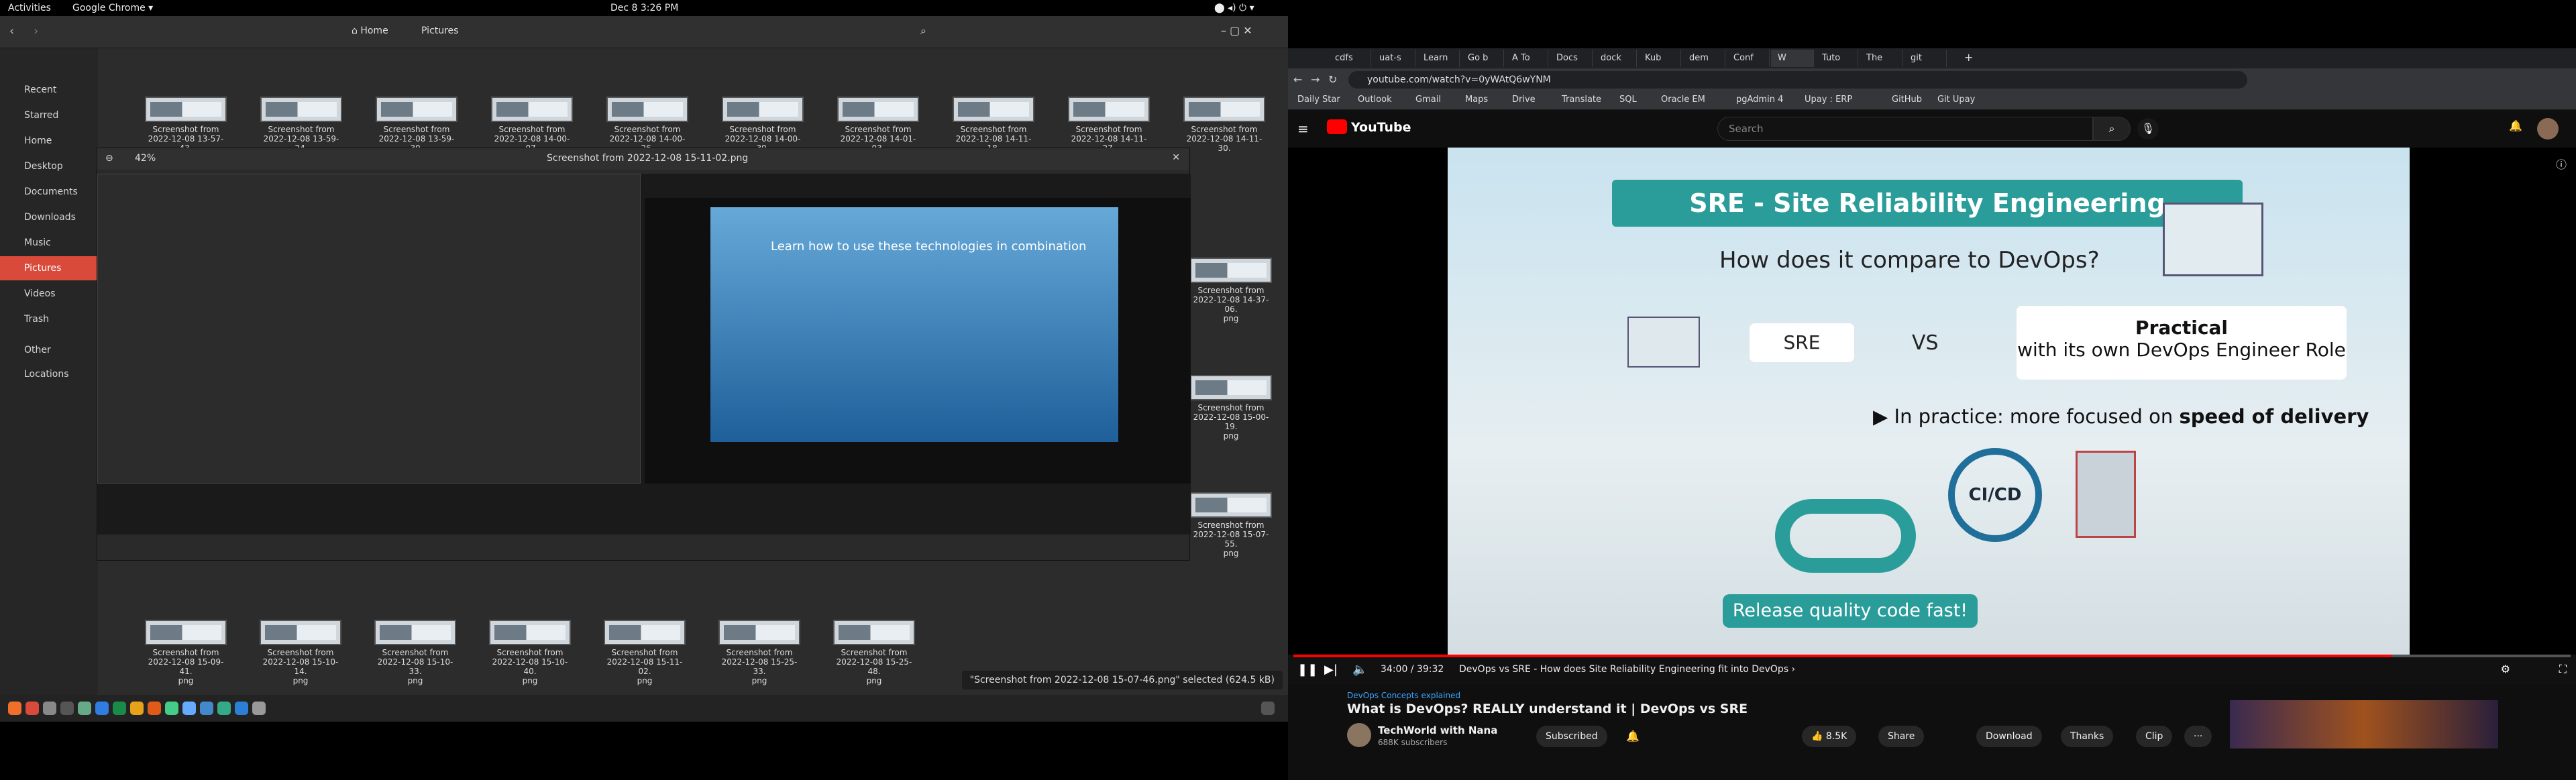 The height and width of the screenshot is (780, 2576). What do you see at coordinates (1628, 100) in the screenshot?
I see `bookmark-item: SQL` at bounding box center [1628, 100].